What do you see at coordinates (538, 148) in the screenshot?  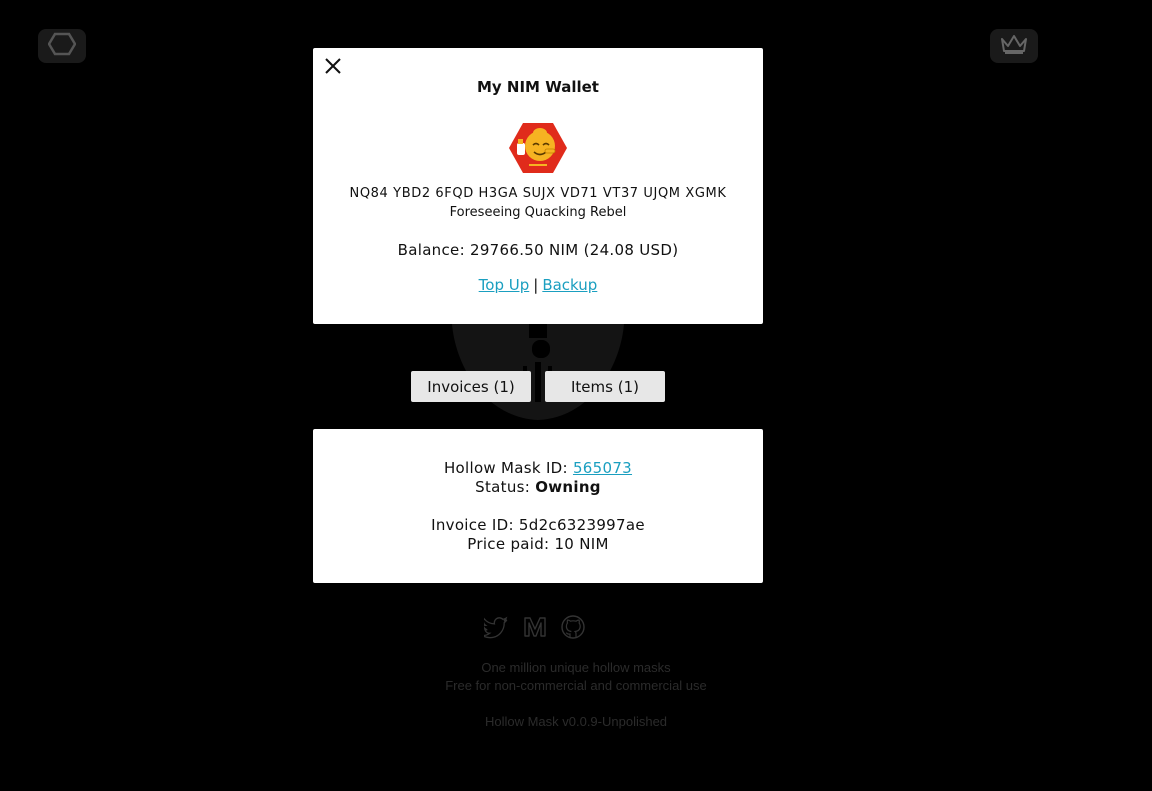 I see `wallet-identicon` at bounding box center [538, 148].